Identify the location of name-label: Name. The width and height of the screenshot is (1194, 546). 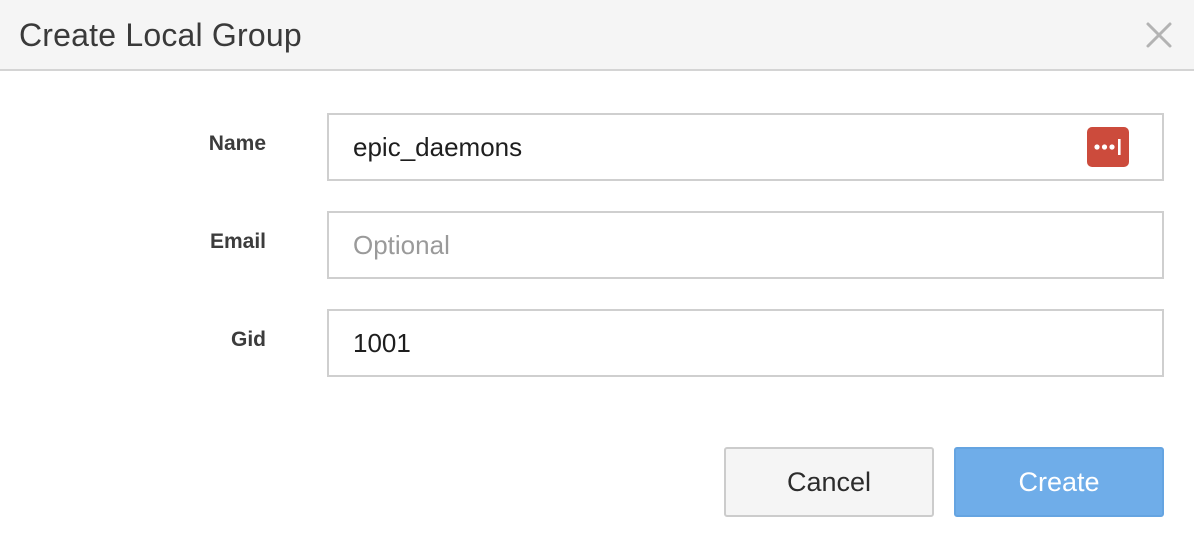
(237, 143).